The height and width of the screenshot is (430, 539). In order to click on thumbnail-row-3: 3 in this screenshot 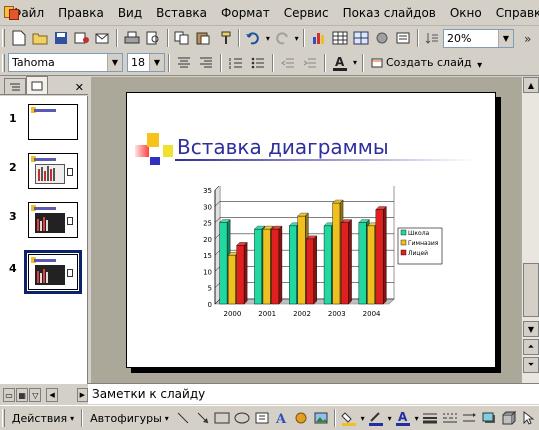, I will do `click(44, 222)`.